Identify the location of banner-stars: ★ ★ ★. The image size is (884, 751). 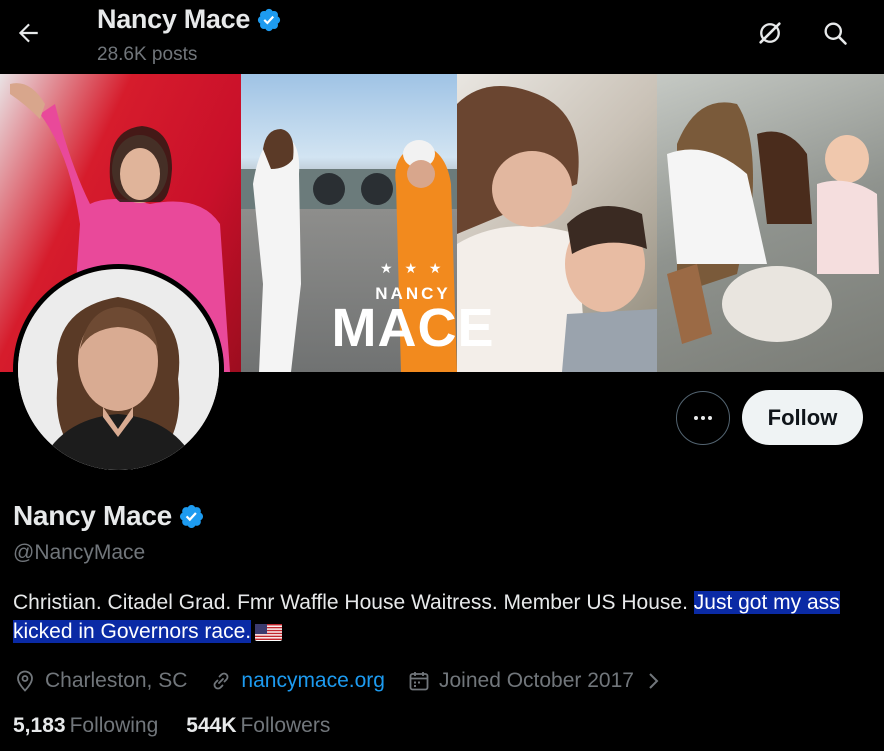
(413, 268).